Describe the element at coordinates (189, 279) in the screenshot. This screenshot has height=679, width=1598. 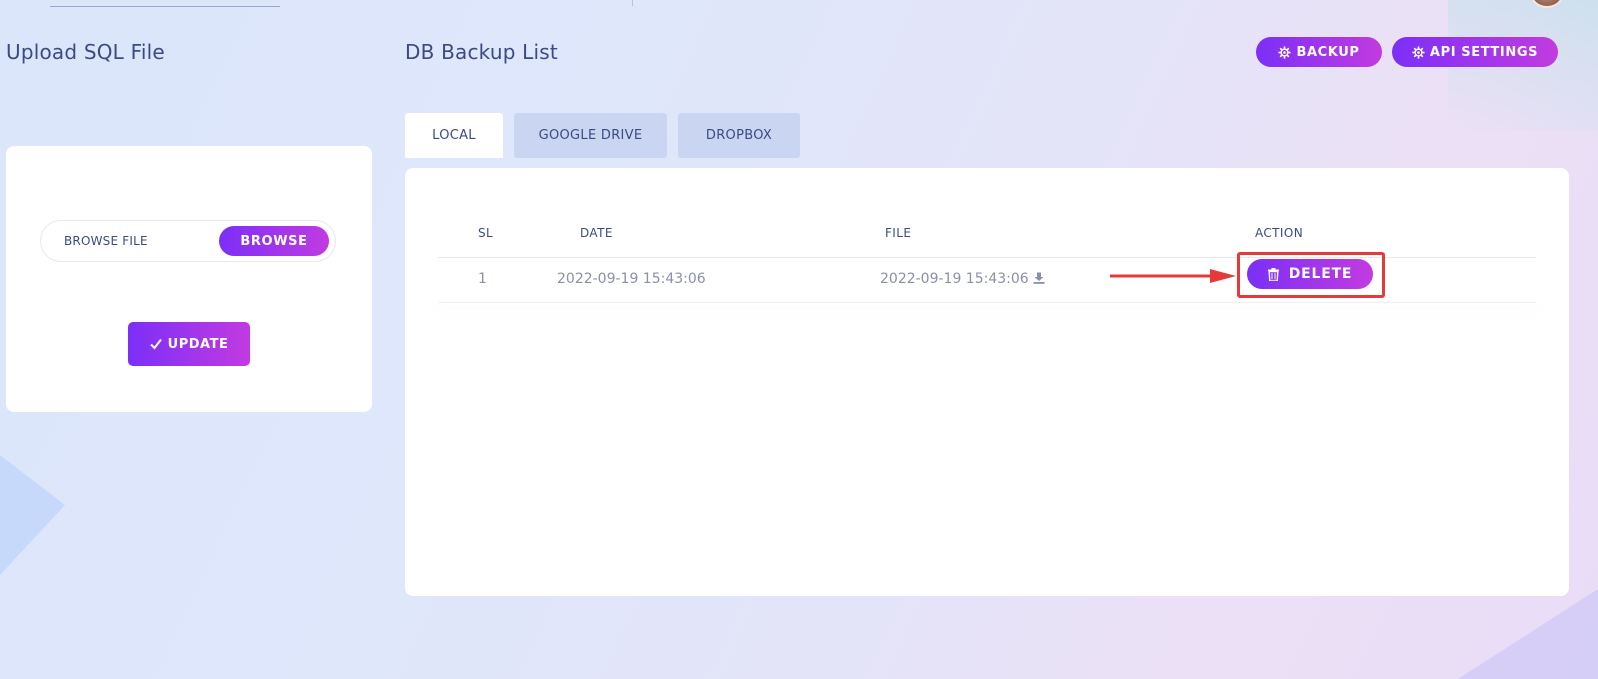
I see `upload-card: BROWSE FILE BROWSE UPDATE` at that location.